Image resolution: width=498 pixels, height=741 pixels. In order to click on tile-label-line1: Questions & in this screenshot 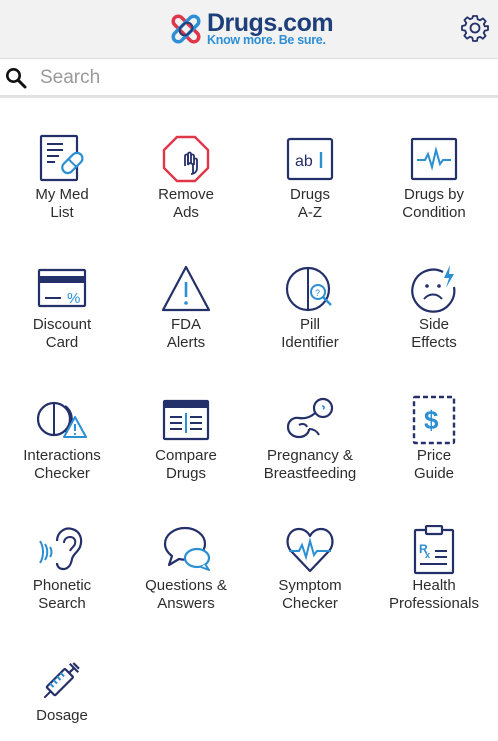, I will do `click(186, 585)`.